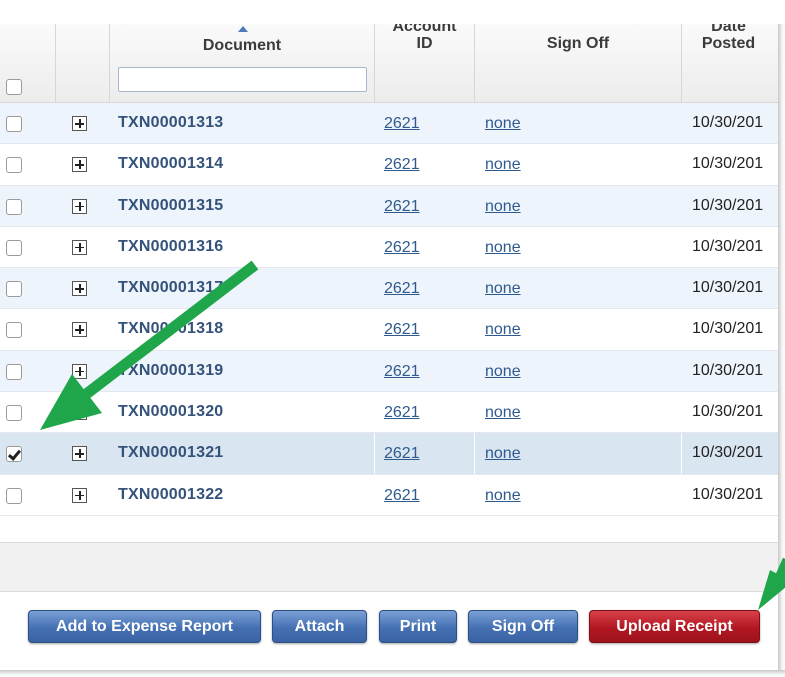 The height and width of the screenshot is (677, 785). I want to click on sign-off-button: Sign Off, so click(523, 626).